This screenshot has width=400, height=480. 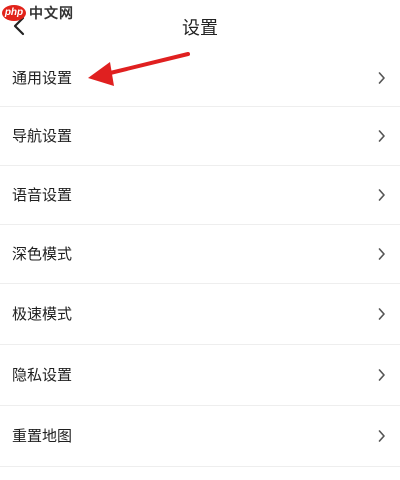 What do you see at coordinates (200, 314) in the screenshot?
I see `settings-item-speed-mode: 极速模式` at bounding box center [200, 314].